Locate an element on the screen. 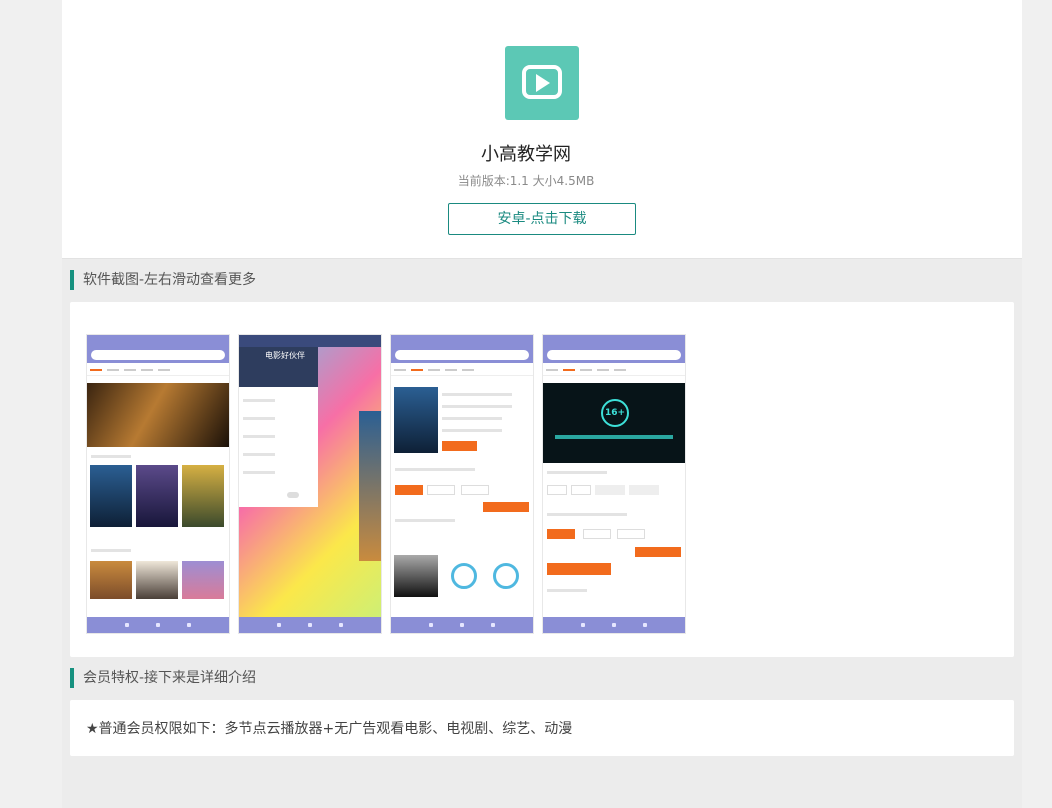 The image size is (1052, 808). member-section-title: 会员特权-接下来是详细介绍 is located at coordinates (163, 678).